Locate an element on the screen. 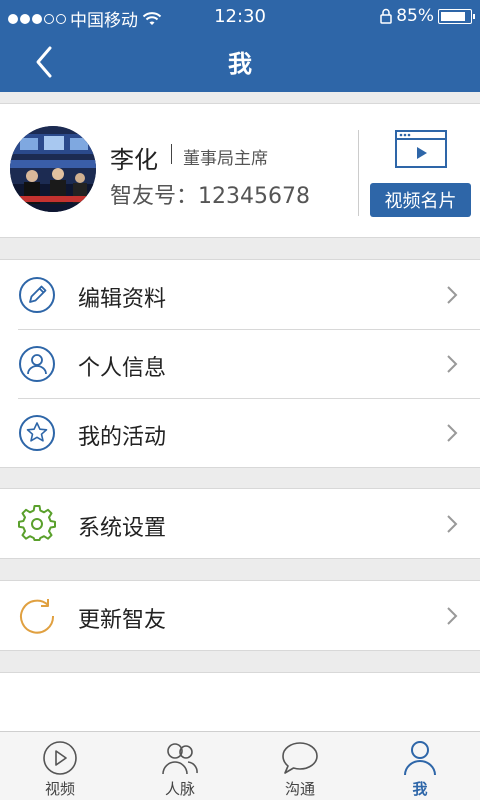  battery-fill is located at coordinates (453, 16).